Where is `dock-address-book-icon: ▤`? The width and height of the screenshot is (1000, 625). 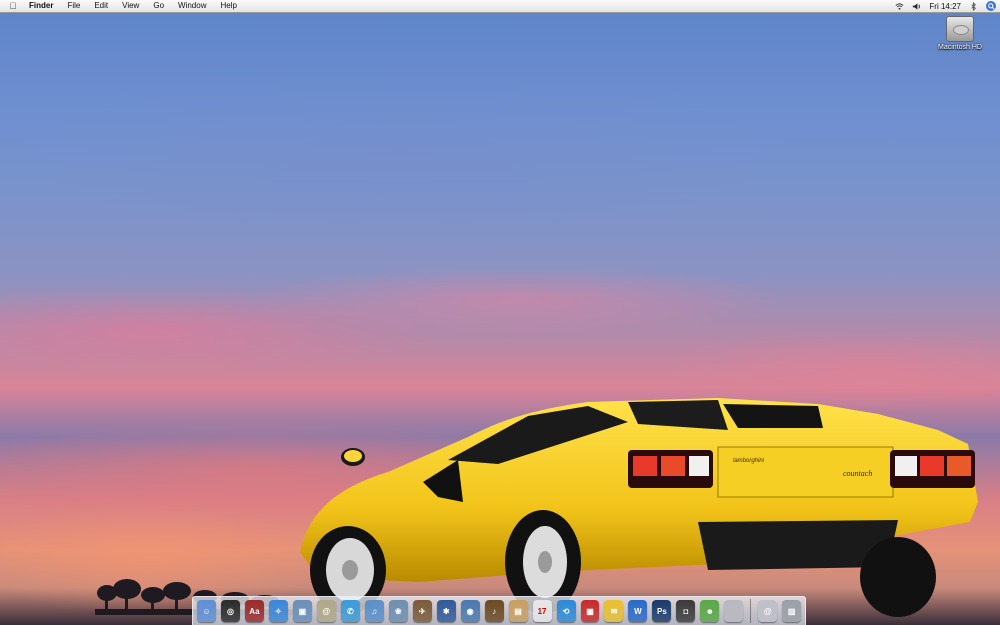 dock-address-book-icon: ▤ is located at coordinates (518, 611).